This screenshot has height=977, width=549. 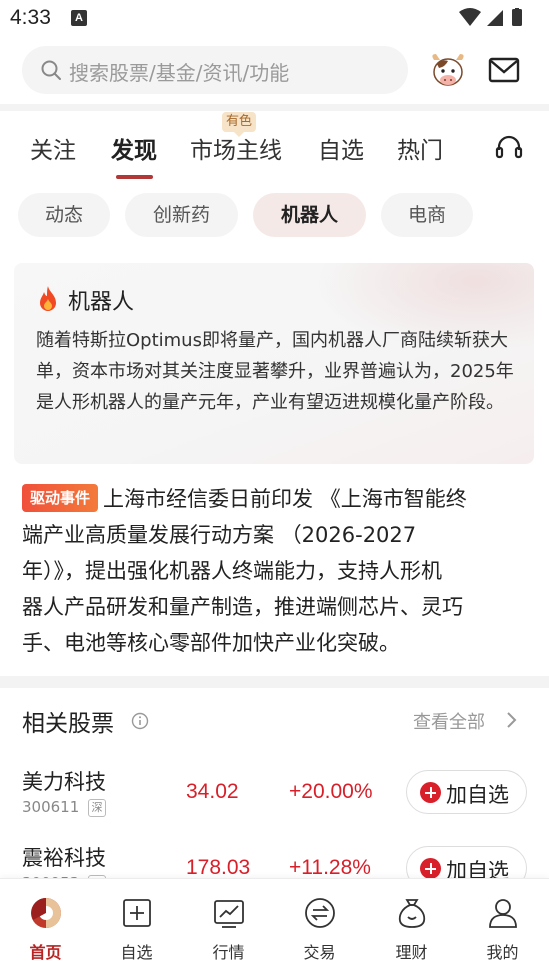 What do you see at coordinates (51, 70) in the screenshot?
I see `search-icon` at bounding box center [51, 70].